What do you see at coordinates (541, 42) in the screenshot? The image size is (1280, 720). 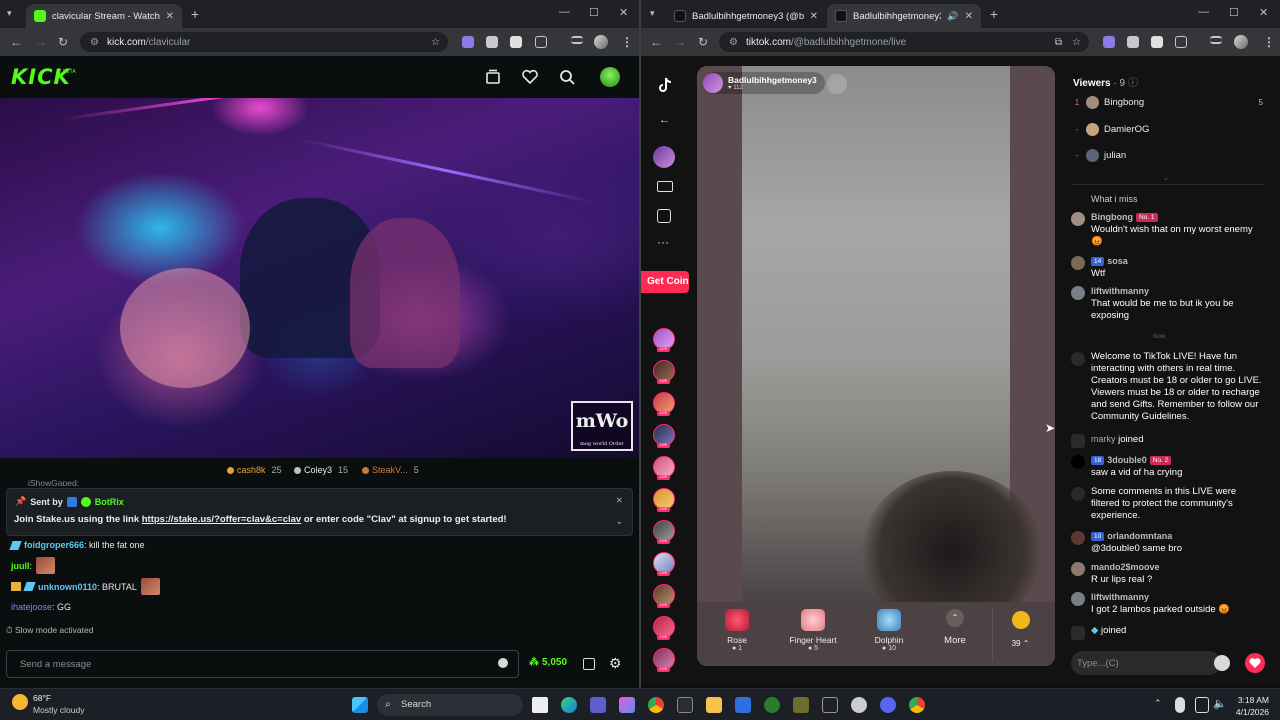 I see `extensions-puzzle-icon` at bounding box center [541, 42].